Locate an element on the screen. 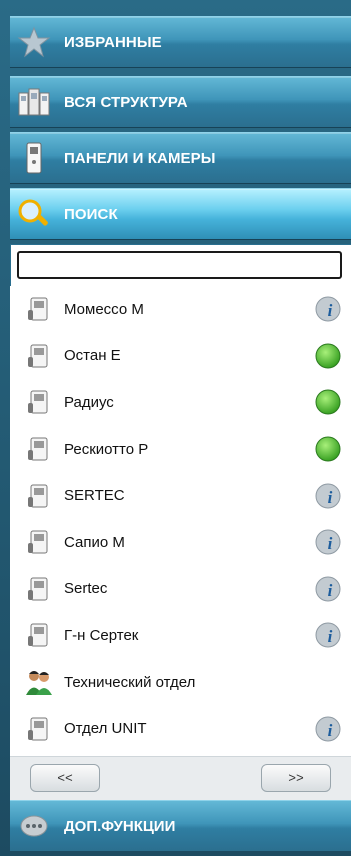 The width and height of the screenshot is (351, 856). list-item-name: Остан Е is located at coordinates (92, 356).